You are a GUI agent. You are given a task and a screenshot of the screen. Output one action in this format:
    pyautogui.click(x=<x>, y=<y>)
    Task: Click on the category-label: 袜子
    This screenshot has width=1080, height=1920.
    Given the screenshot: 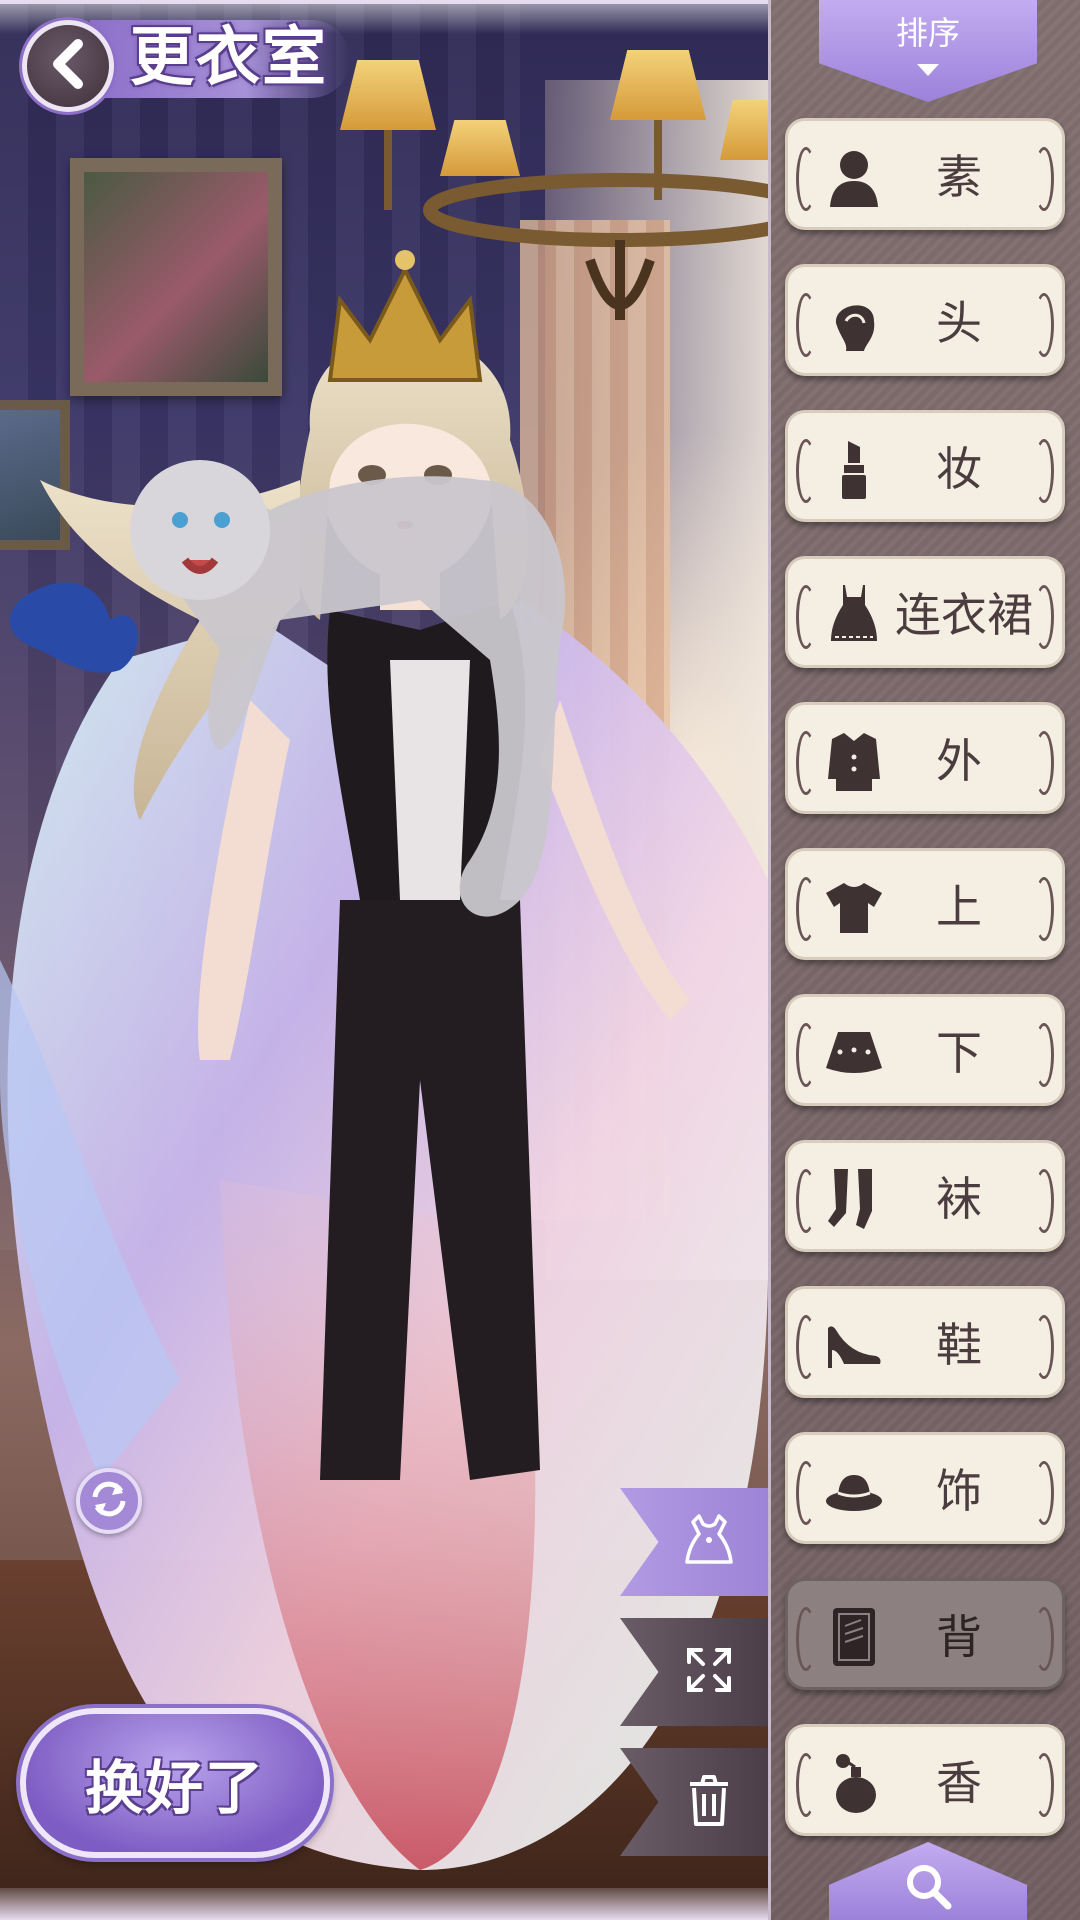 What is the action you would take?
    pyautogui.click(x=974, y=1255)
    